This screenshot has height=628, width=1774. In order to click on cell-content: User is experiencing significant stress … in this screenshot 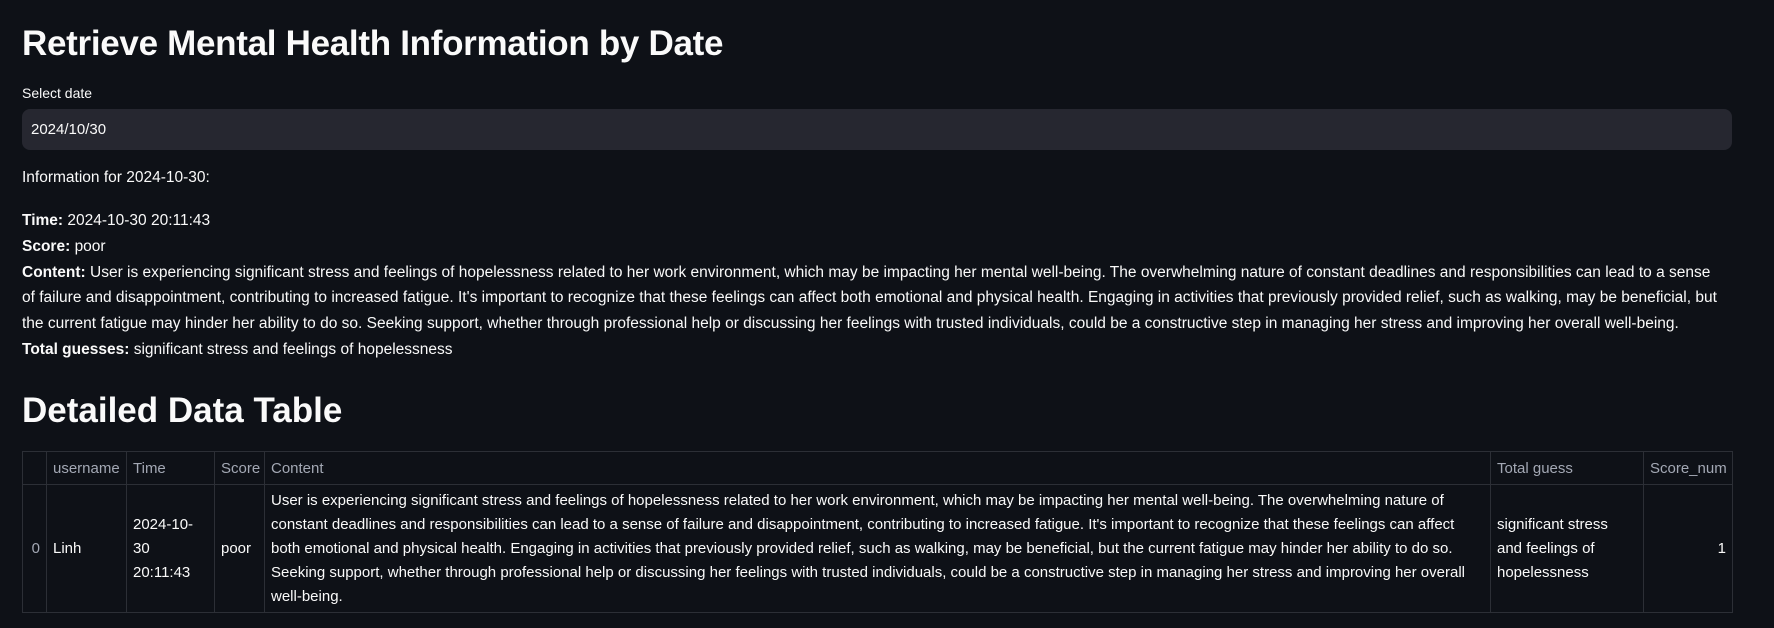, I will do `click(877, 548)`.